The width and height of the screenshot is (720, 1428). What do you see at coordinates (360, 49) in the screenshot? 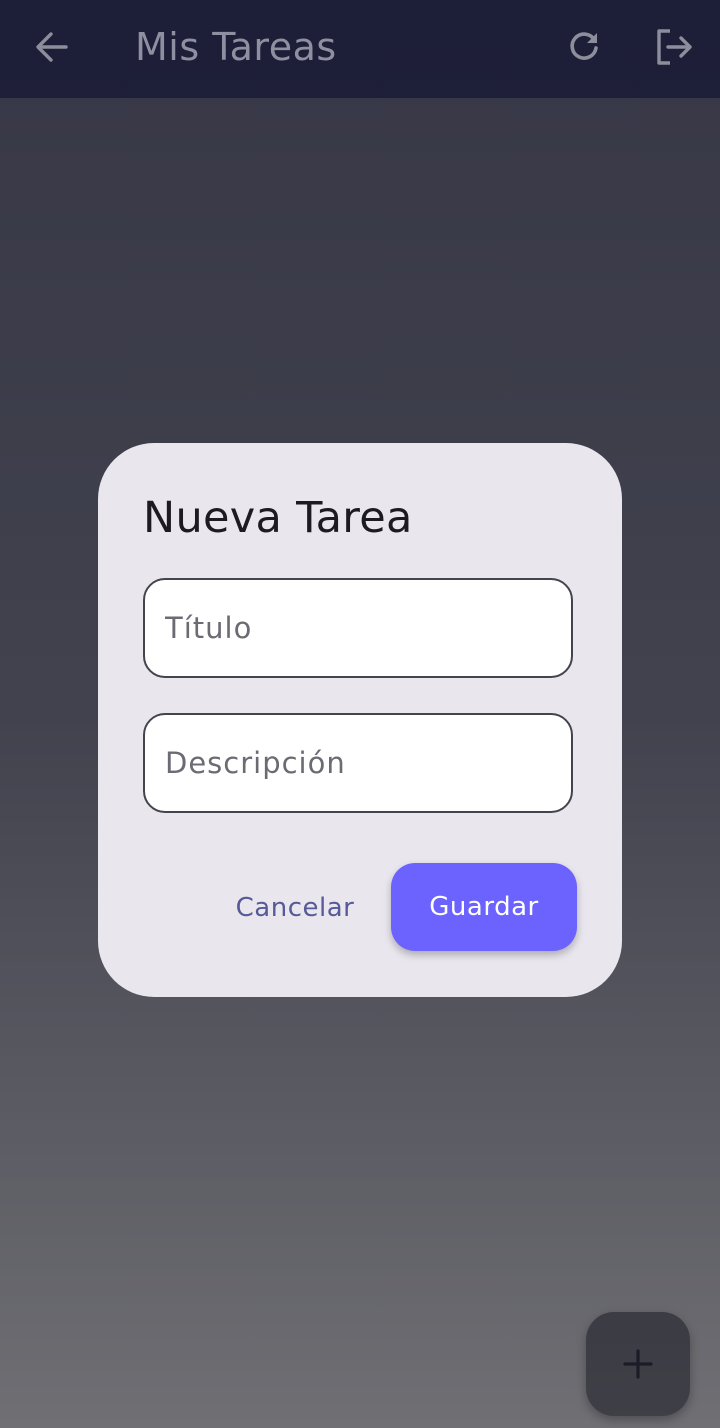
I see `app-bar: Mis Tareas` at bounding box center [360, 49].